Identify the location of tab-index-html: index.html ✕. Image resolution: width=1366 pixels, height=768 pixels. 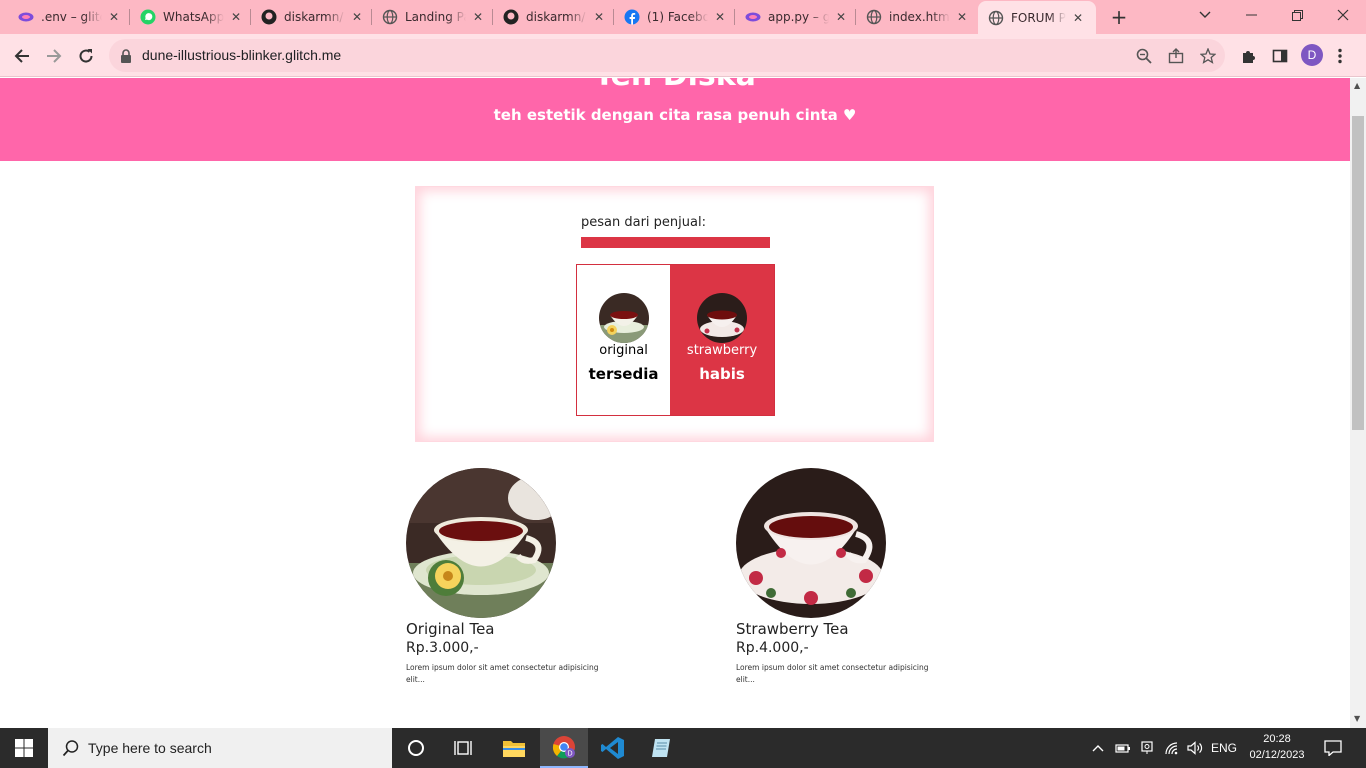
(918, 17).